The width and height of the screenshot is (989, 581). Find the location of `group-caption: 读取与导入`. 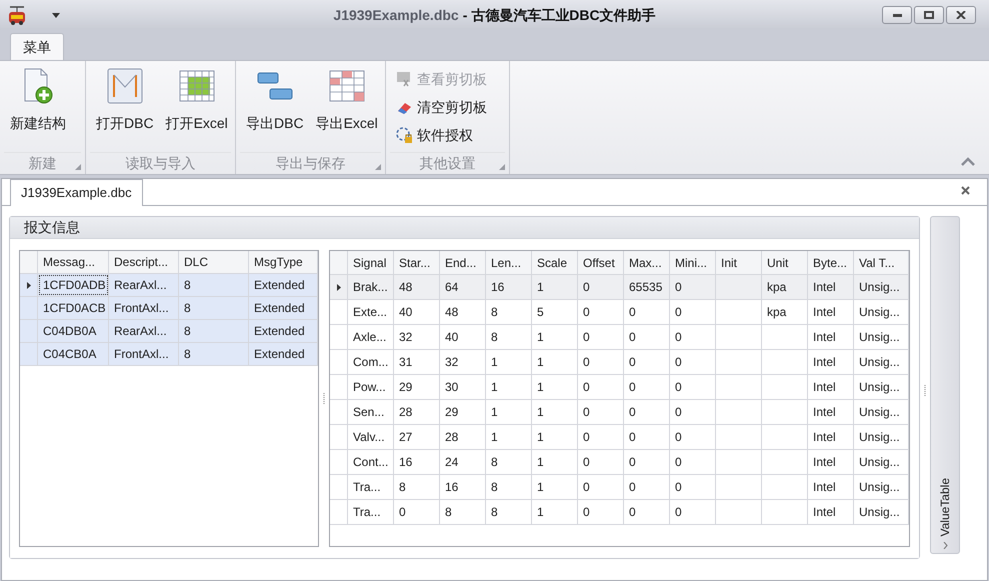

group-caption: 读取与导入 is located at coordinates (161, 163).